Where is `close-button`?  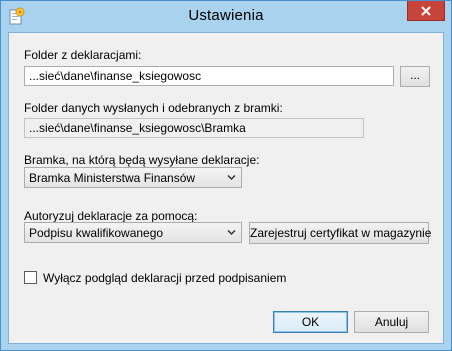
close-button is located at coordinates (426, 11).